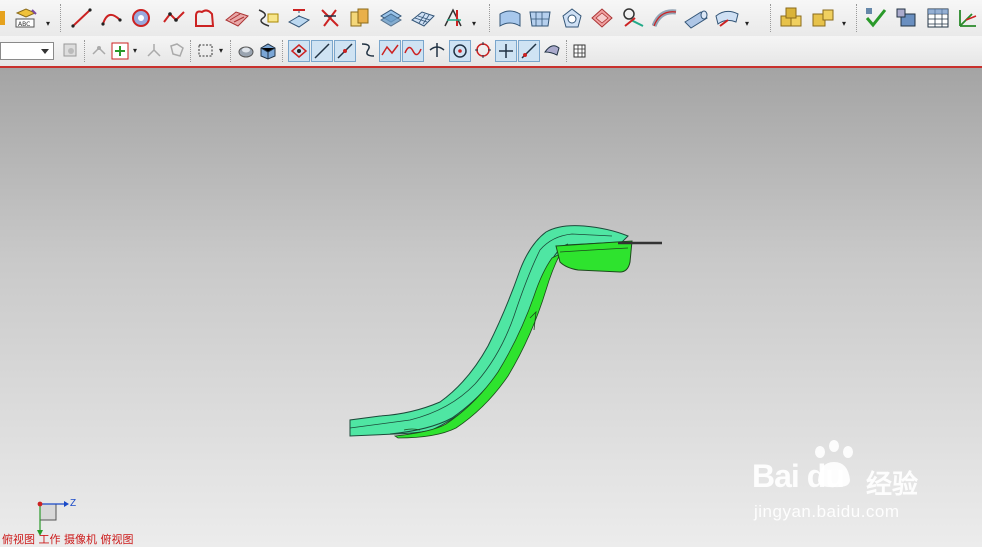 The image size is (982, 547). What do you see at coordinates (968, 18) in the screenshot?
I see `wcs-icon` at bounding box center [968, 18].